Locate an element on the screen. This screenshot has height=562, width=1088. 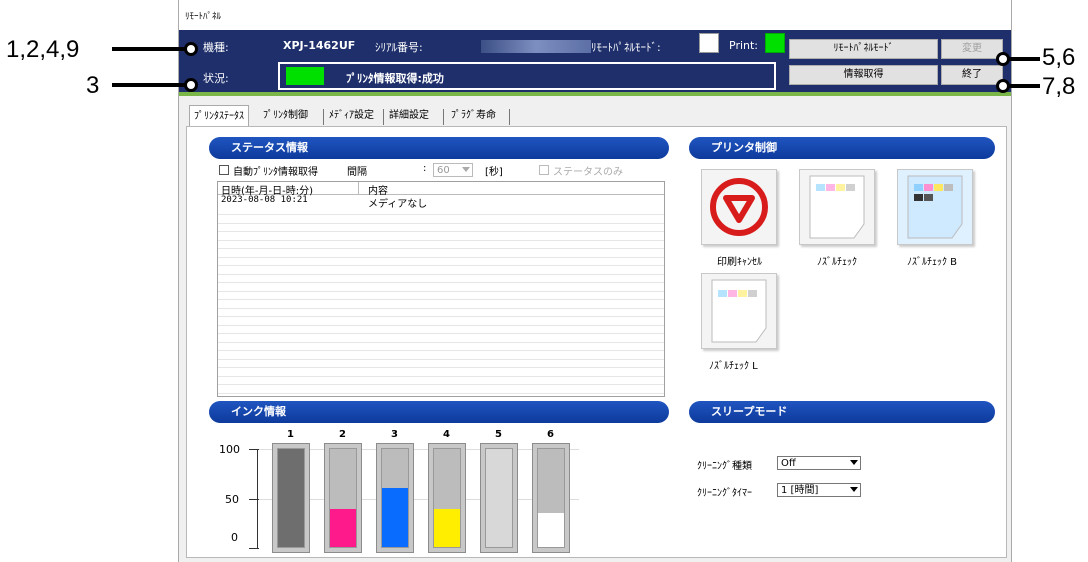
nozzle-check-label: ﾉｽﾞﾙﾁｪｯｸ is located at coordinates (837, 262).